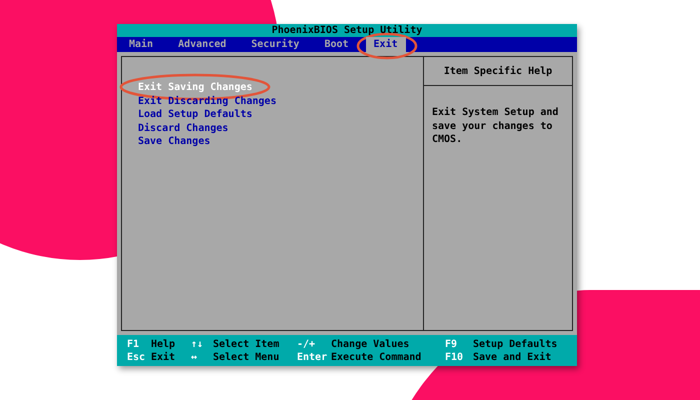 This screenshot has width=700, height=400. I want to click on key-label: Esc, so click(136, 357).